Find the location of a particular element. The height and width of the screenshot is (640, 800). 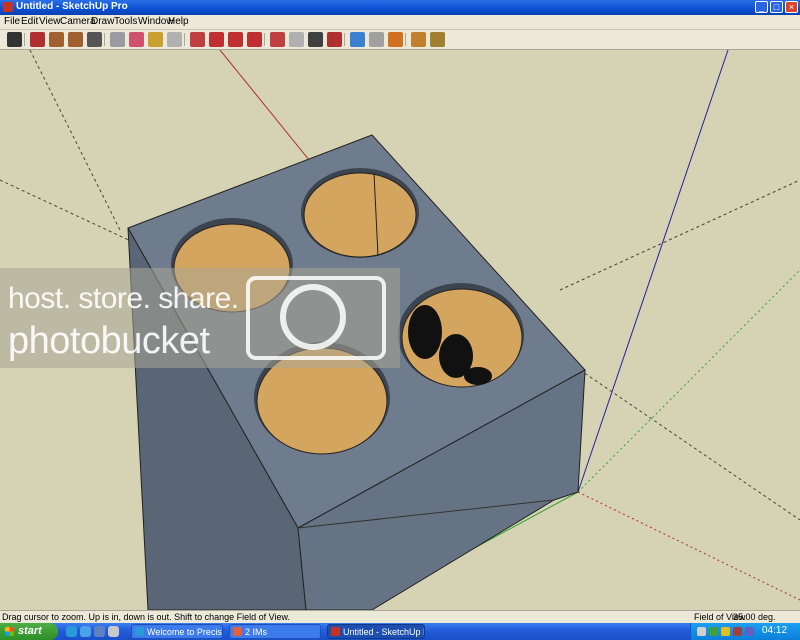

outlook-quicklaunch-icon is located at coordinates (85, 631).